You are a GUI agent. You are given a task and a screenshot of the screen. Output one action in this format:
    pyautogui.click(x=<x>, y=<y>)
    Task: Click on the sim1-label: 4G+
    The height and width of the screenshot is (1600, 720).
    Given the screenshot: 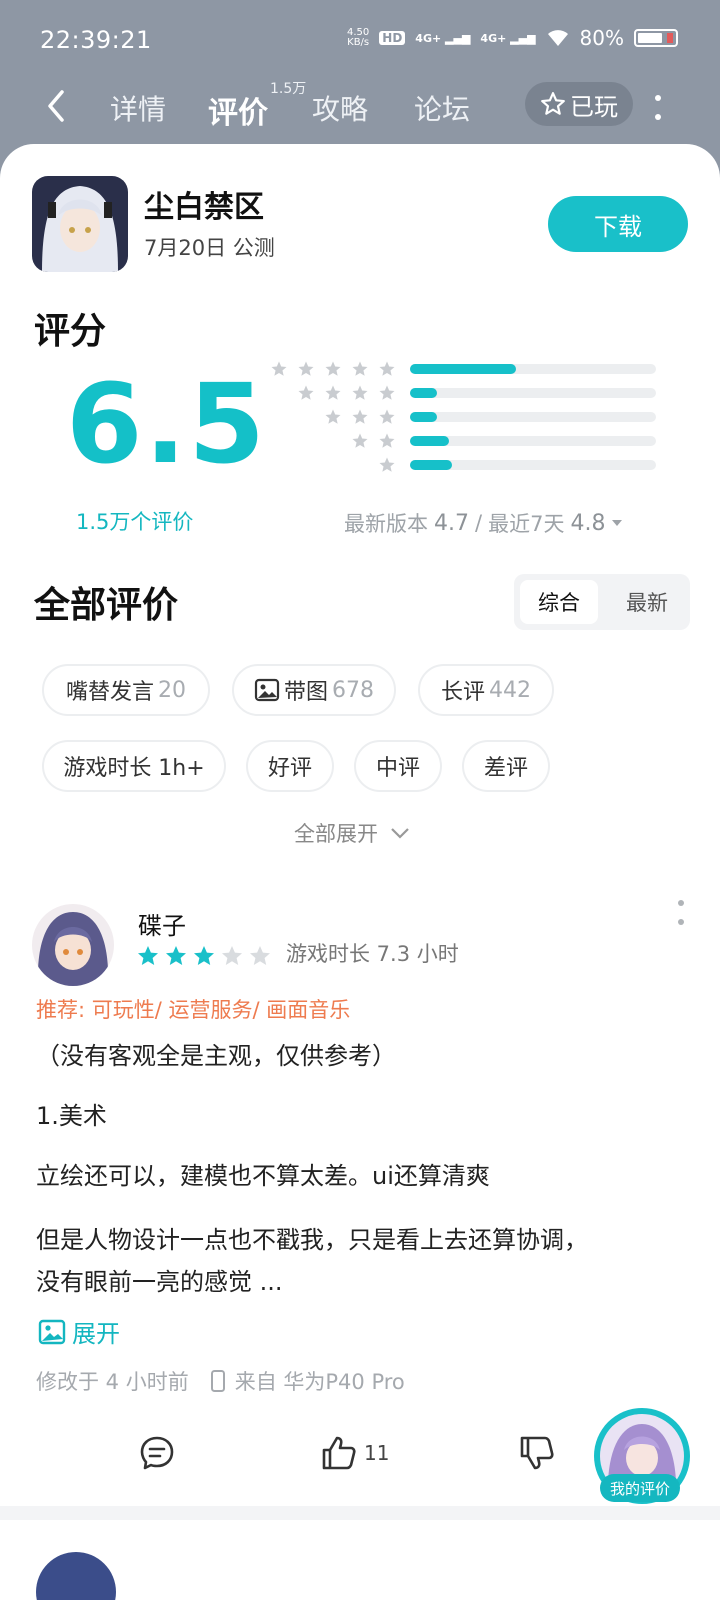 What is the action you would take?
    pyautogui.click(x=428, y=38)
    